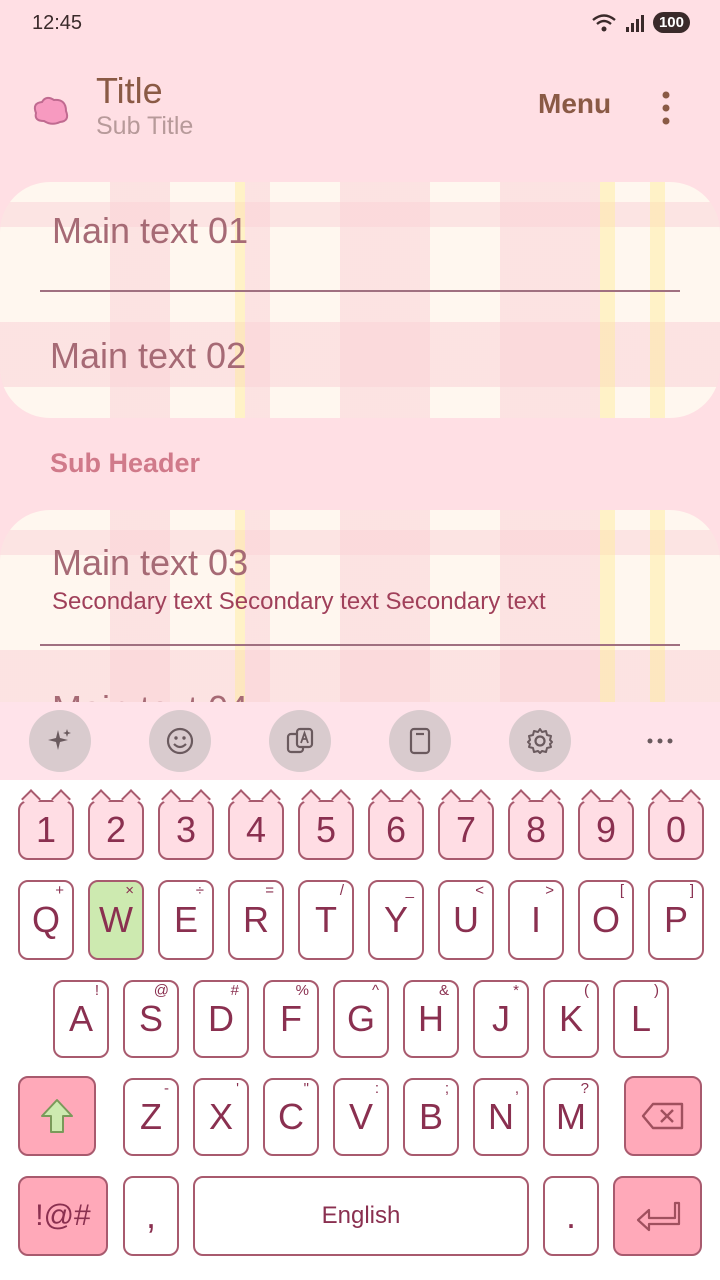  Describe the element at coordinates (306, 1088) in the screenshot. I see `key-hint: "` at that location.